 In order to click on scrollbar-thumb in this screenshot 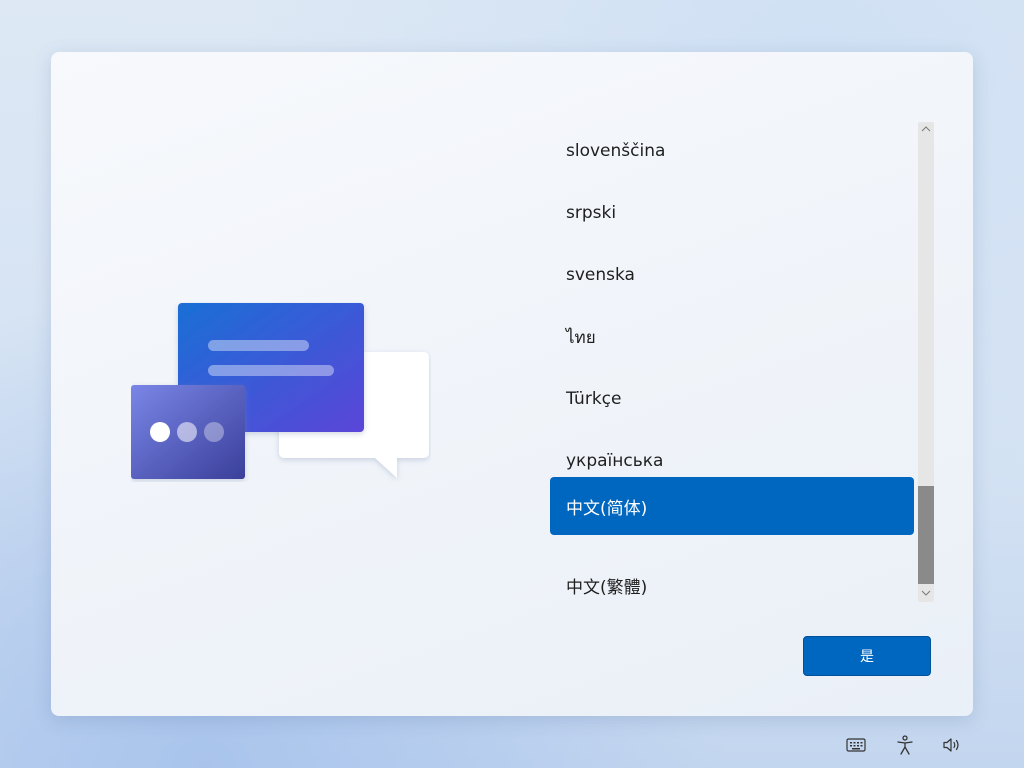, I will do `click(926, 535)`.